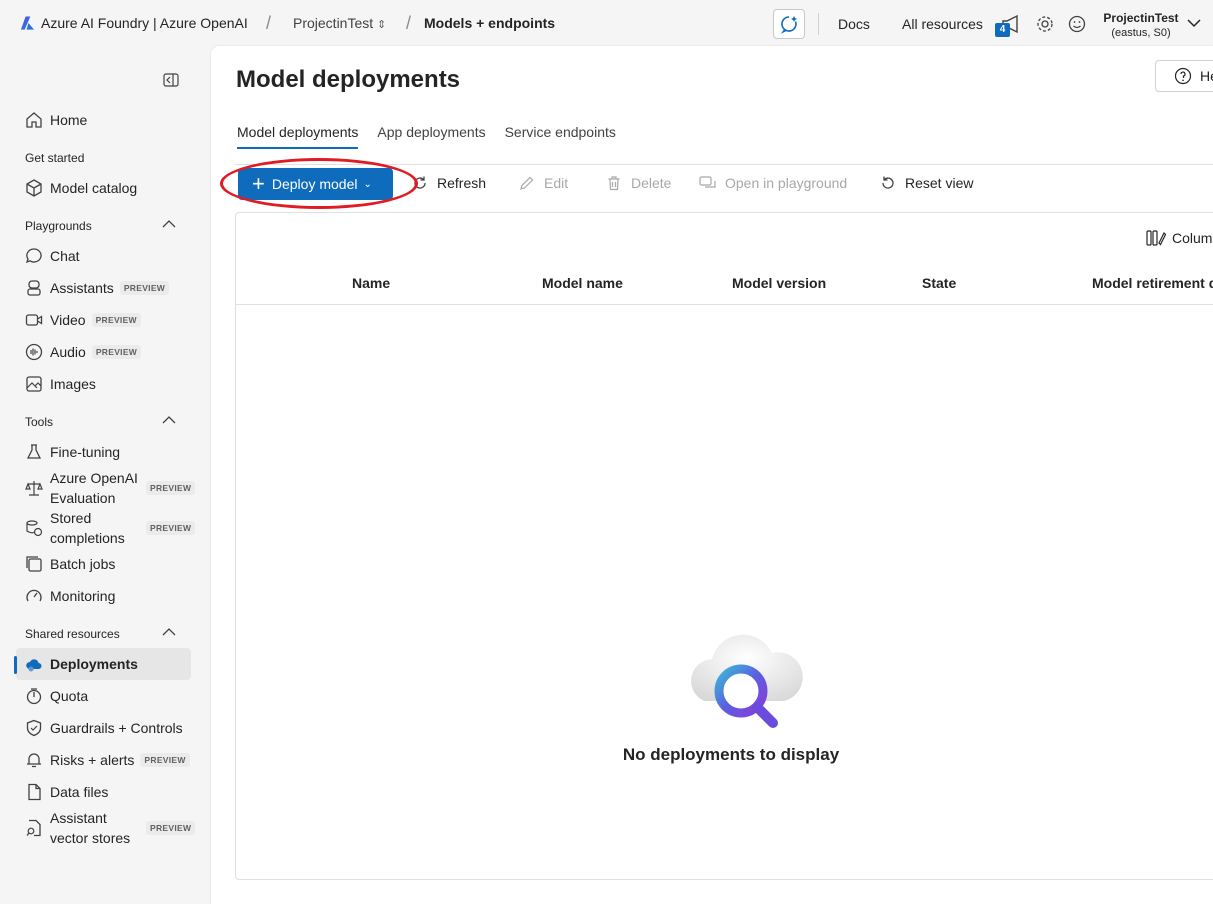 The width and height of the screenshot is (1213, 904). What do you see at coordinates (103, 256) in the screenshot?
I see `sidebar-item-chat: Chat` at bounding box center [103, 256].